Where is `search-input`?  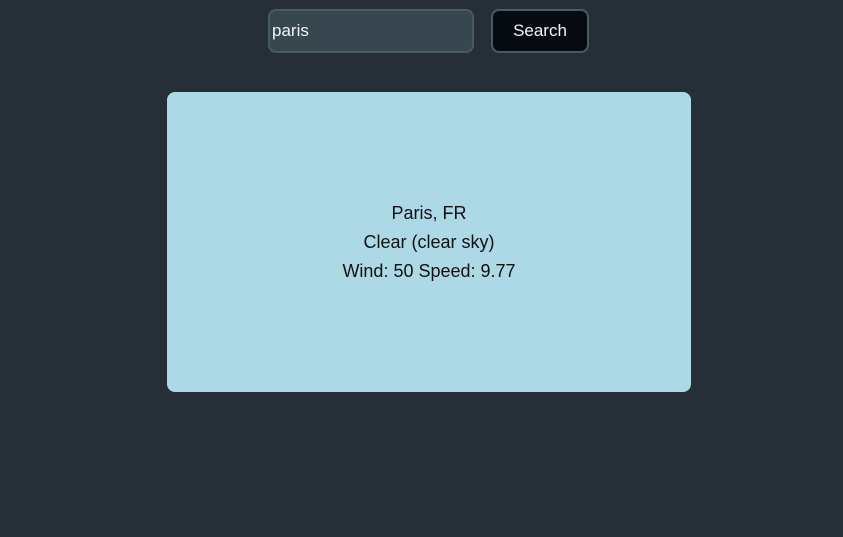 search-input is located at coordinates (371, 31).